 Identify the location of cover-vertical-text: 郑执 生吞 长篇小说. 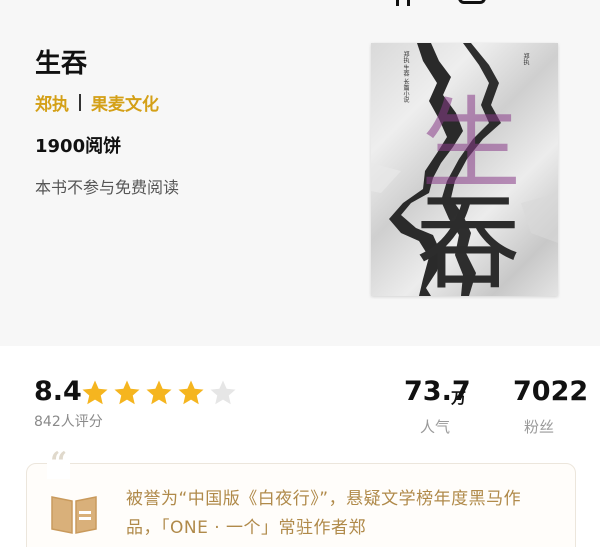
(405, 77).